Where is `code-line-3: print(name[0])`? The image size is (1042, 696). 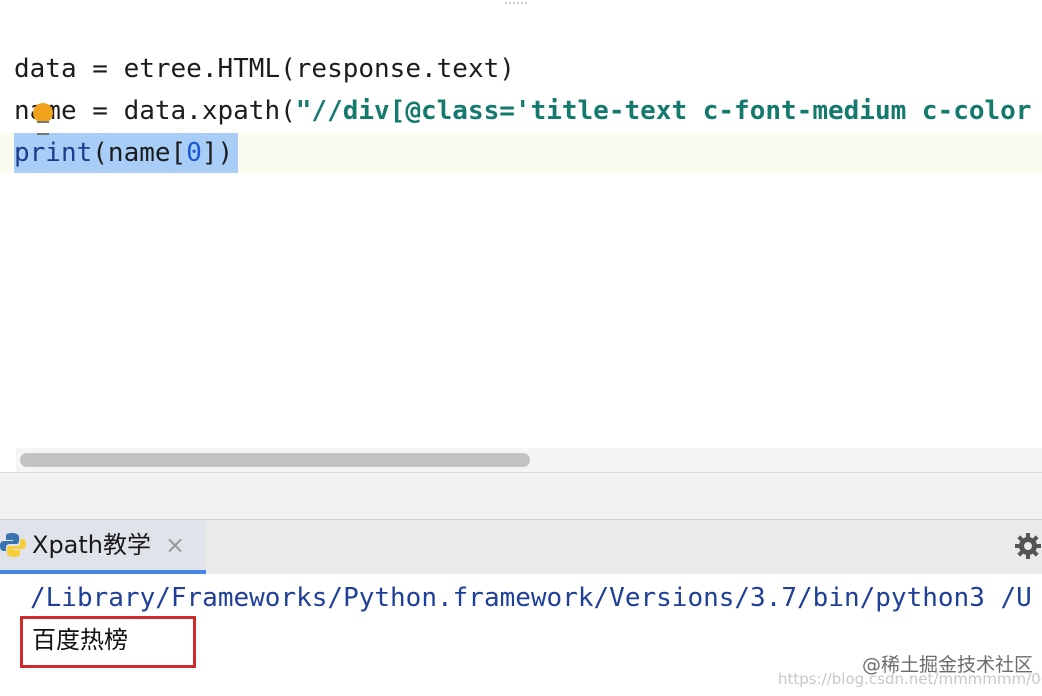 code-line-3: print(name[0]) is located at coordinates (123, 153).